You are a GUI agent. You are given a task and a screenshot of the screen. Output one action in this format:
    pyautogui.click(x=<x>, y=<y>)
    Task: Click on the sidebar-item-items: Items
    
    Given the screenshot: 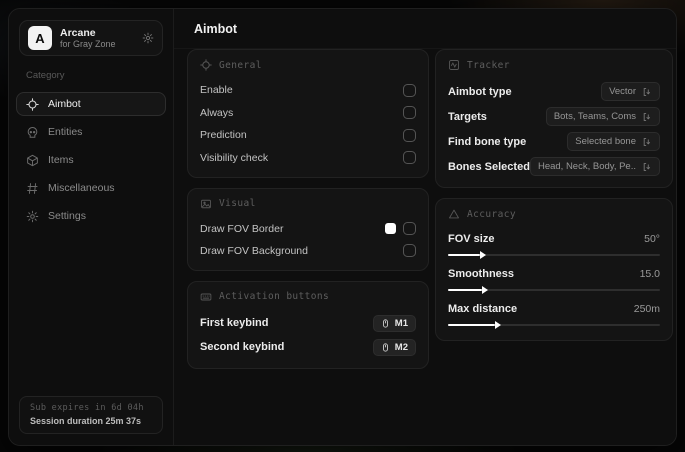 What is the action you would take?
    pyautogui.click(x=91, y=160)
    